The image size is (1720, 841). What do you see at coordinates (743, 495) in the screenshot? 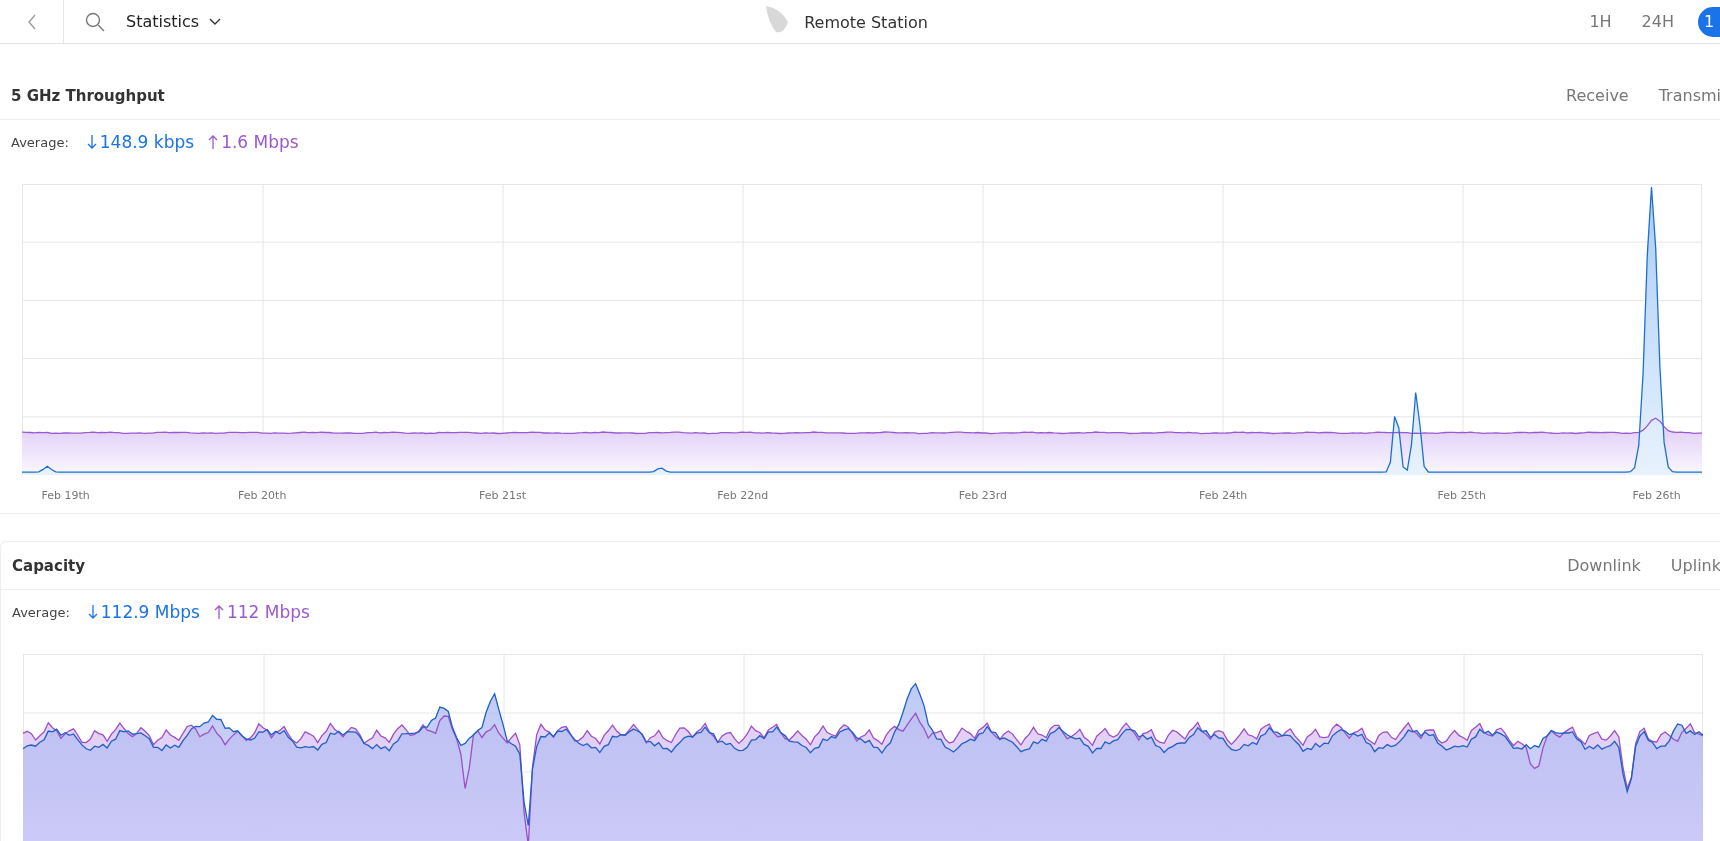
I see `axis-label: Feb 22nd` at bounding box center [743, 495].